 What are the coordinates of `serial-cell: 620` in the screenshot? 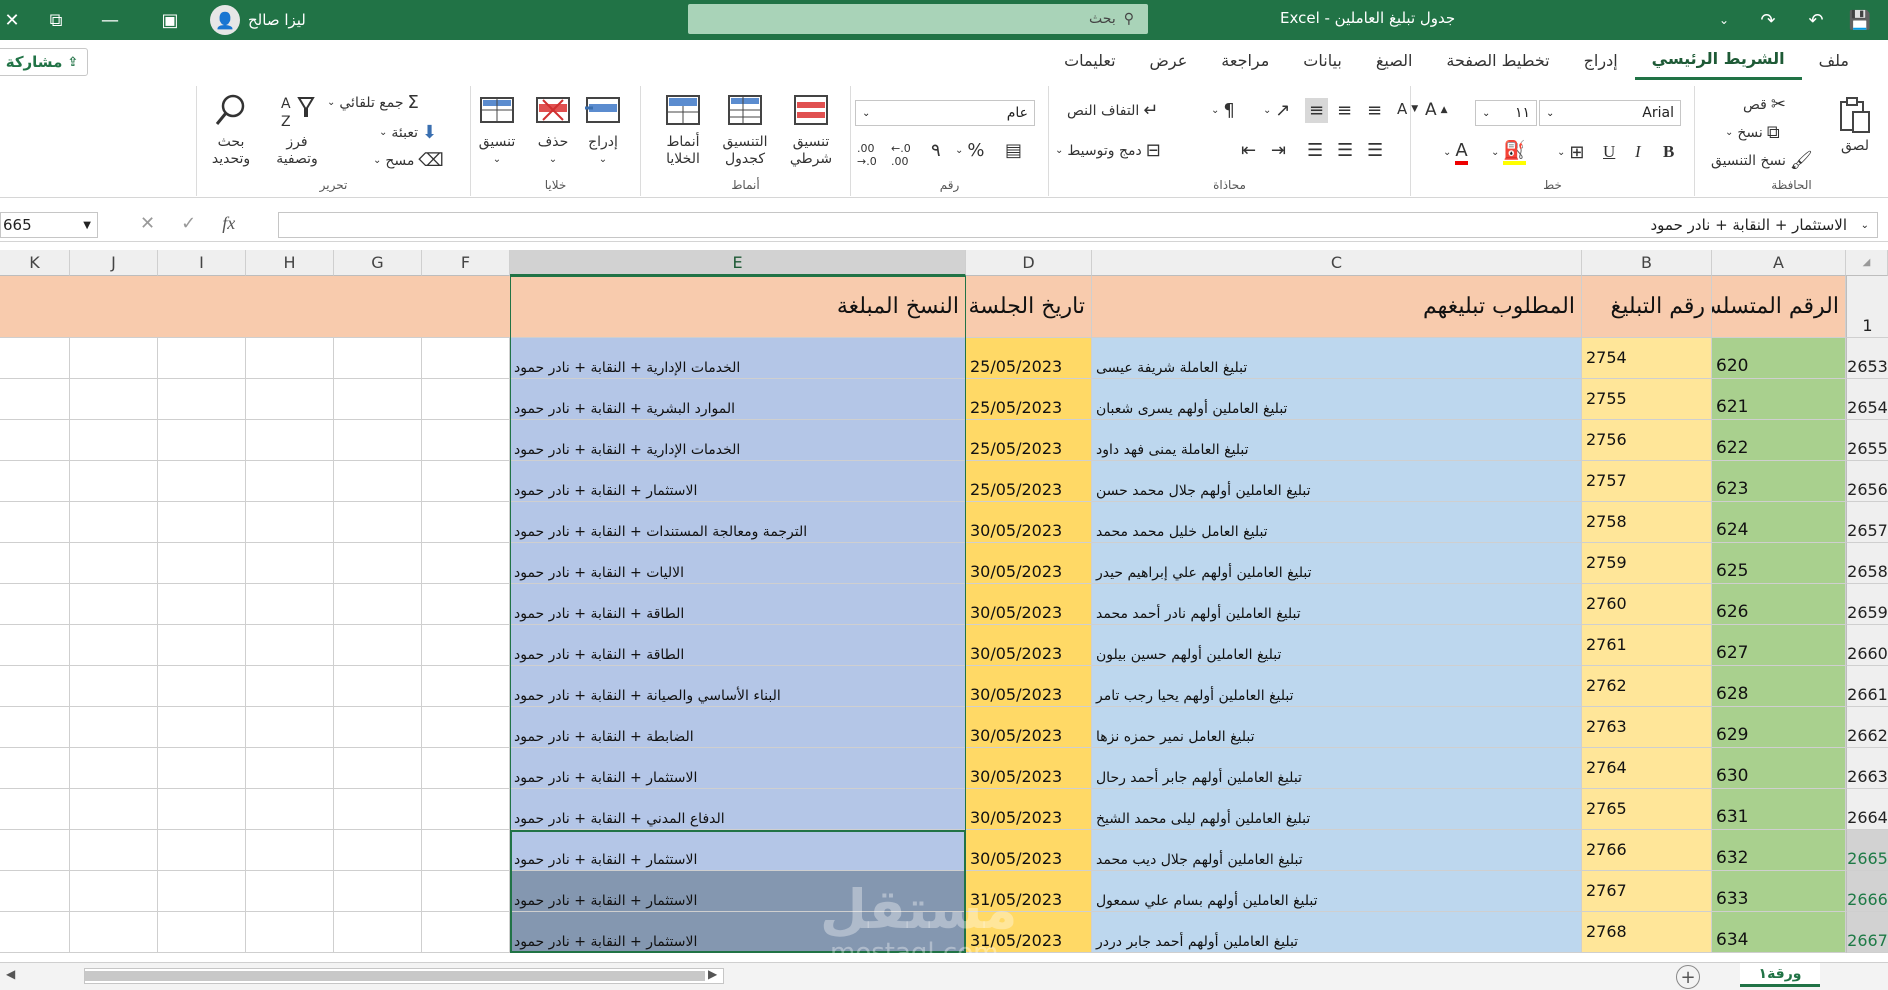 It's located at (1779, 358).